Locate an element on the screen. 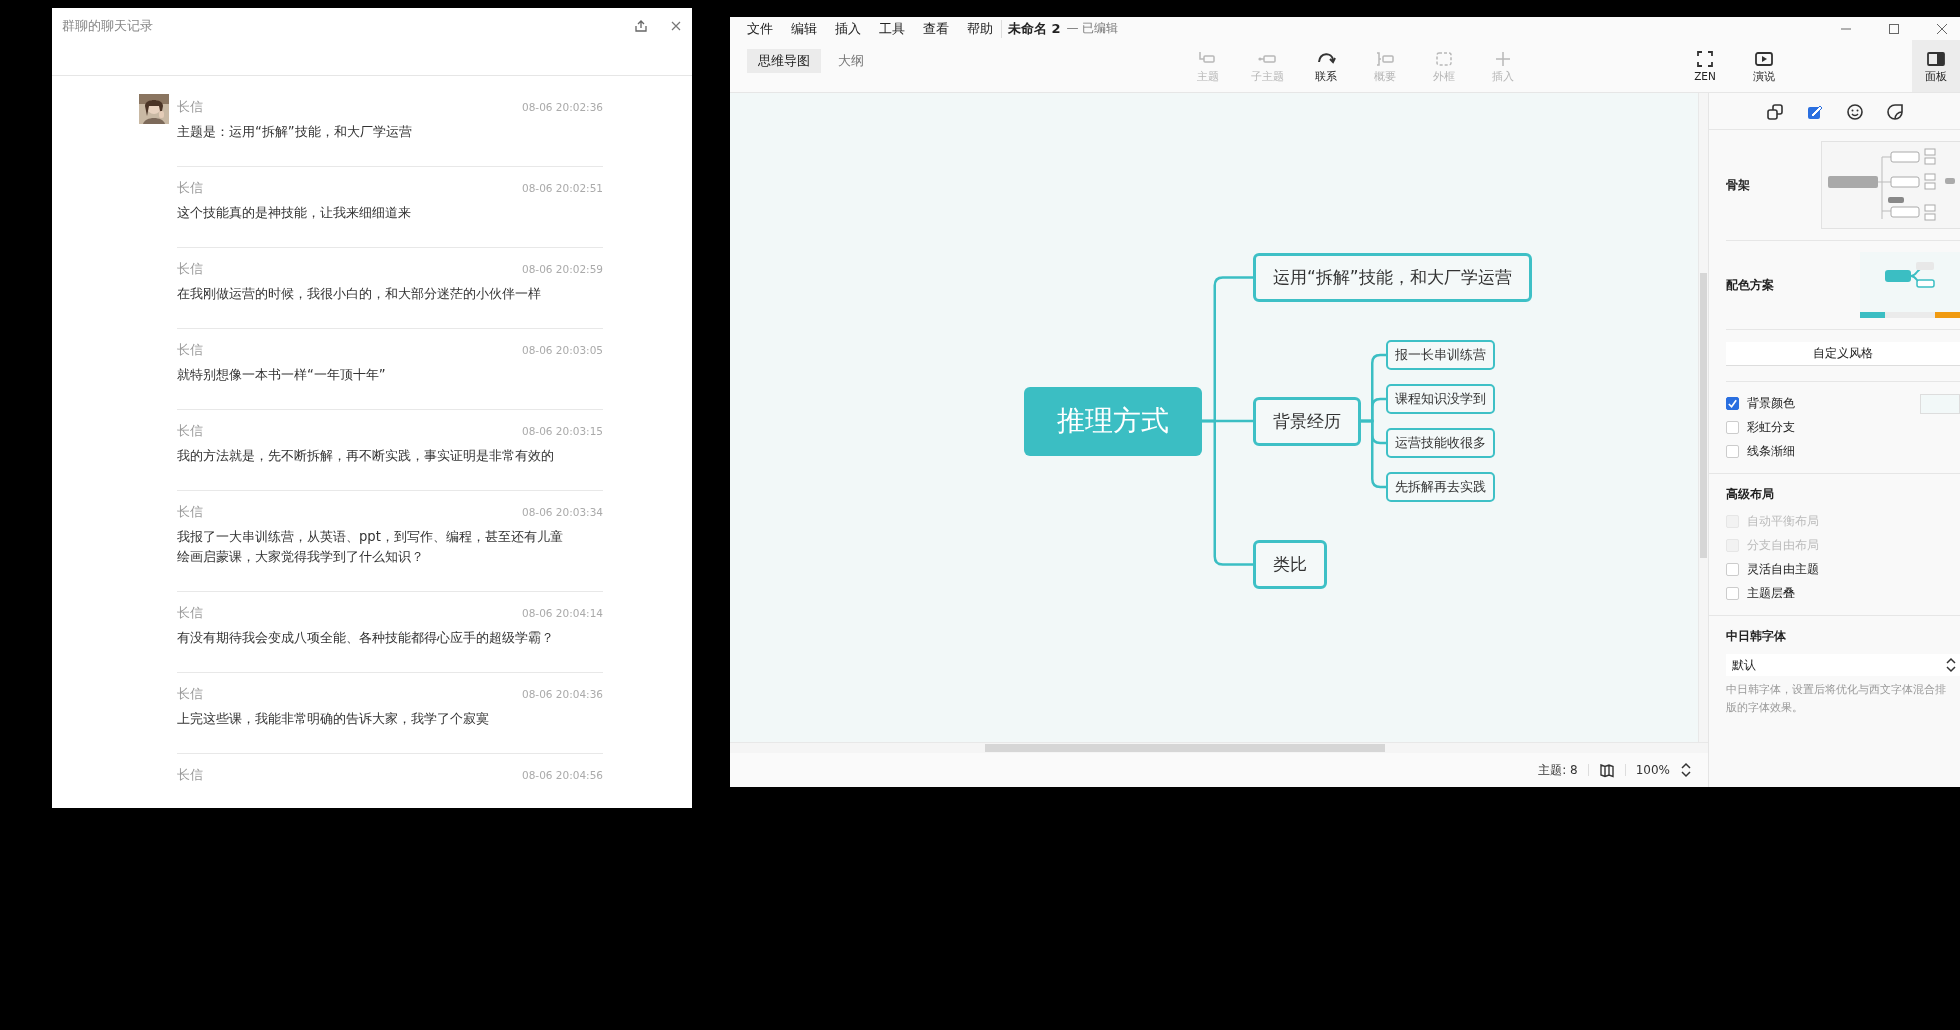  smiley-icon is located at coordinates (1854, 112).